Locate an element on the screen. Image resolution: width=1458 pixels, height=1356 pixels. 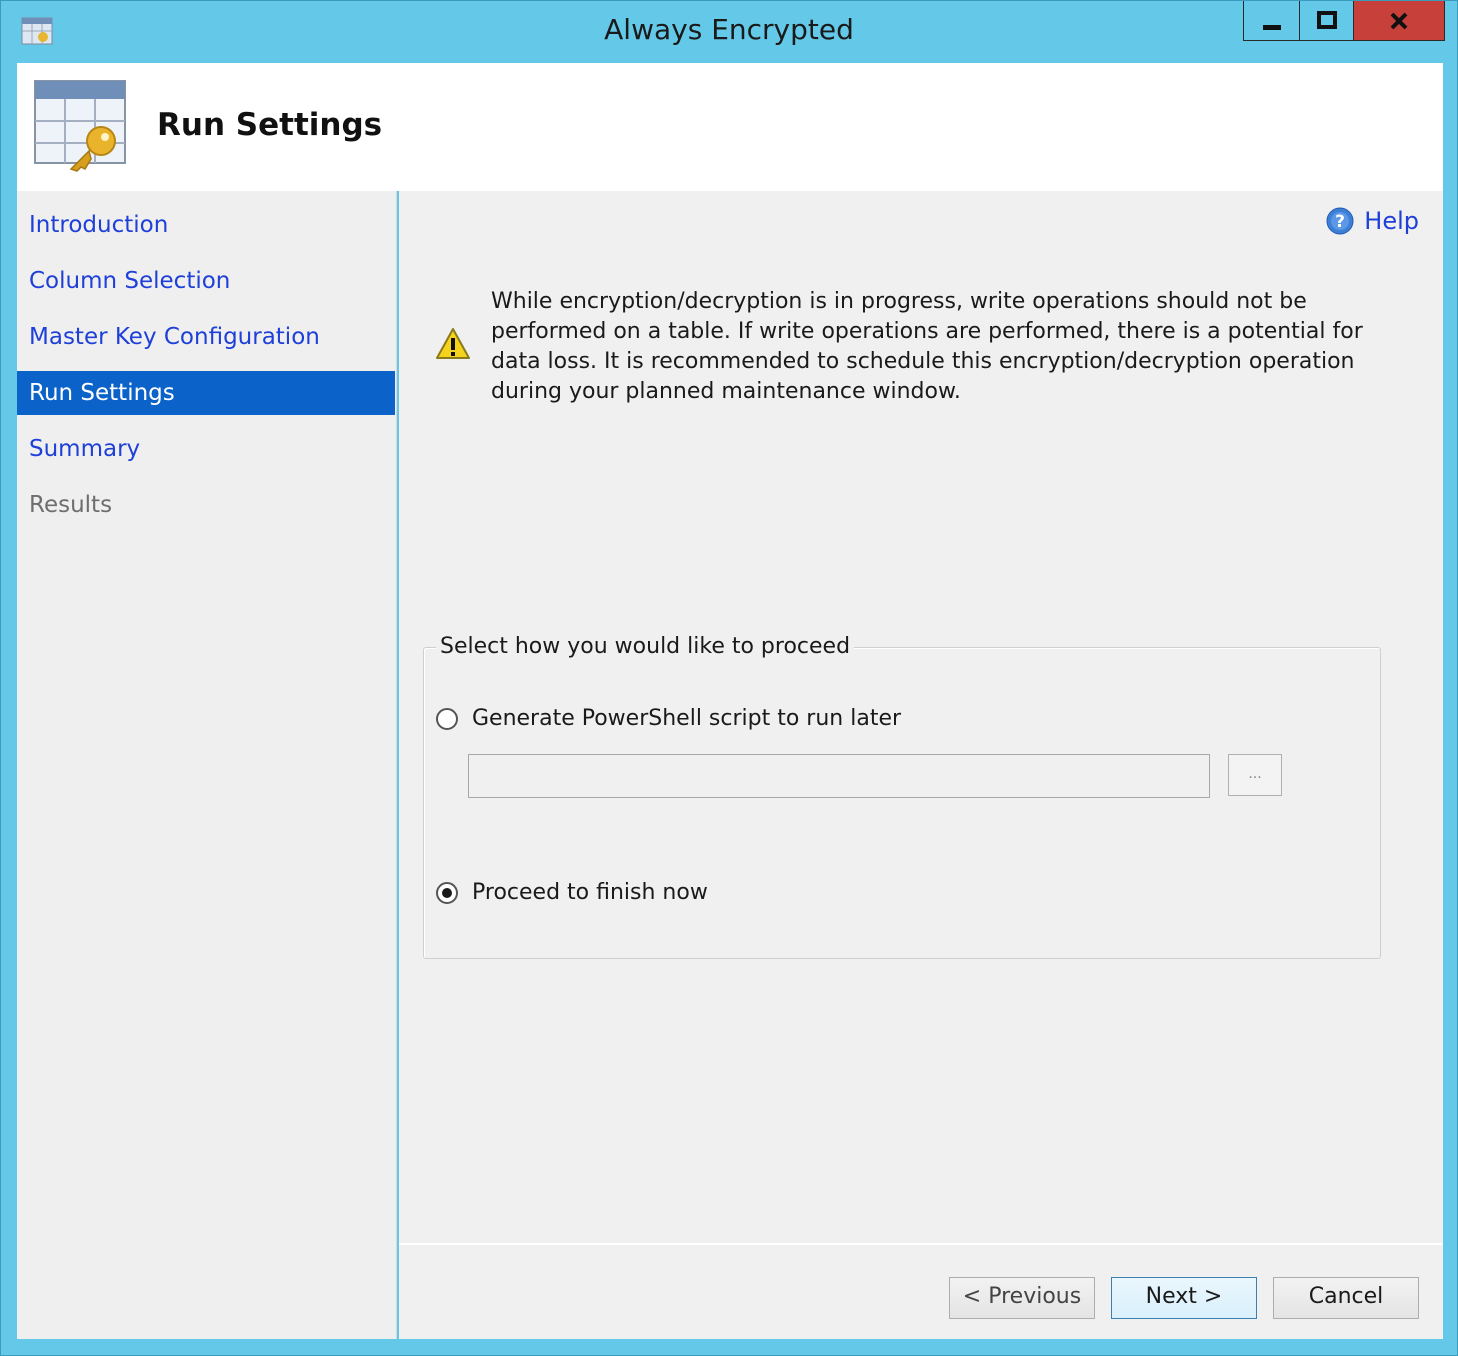
script-path-input is located at coordinates (839, 776).